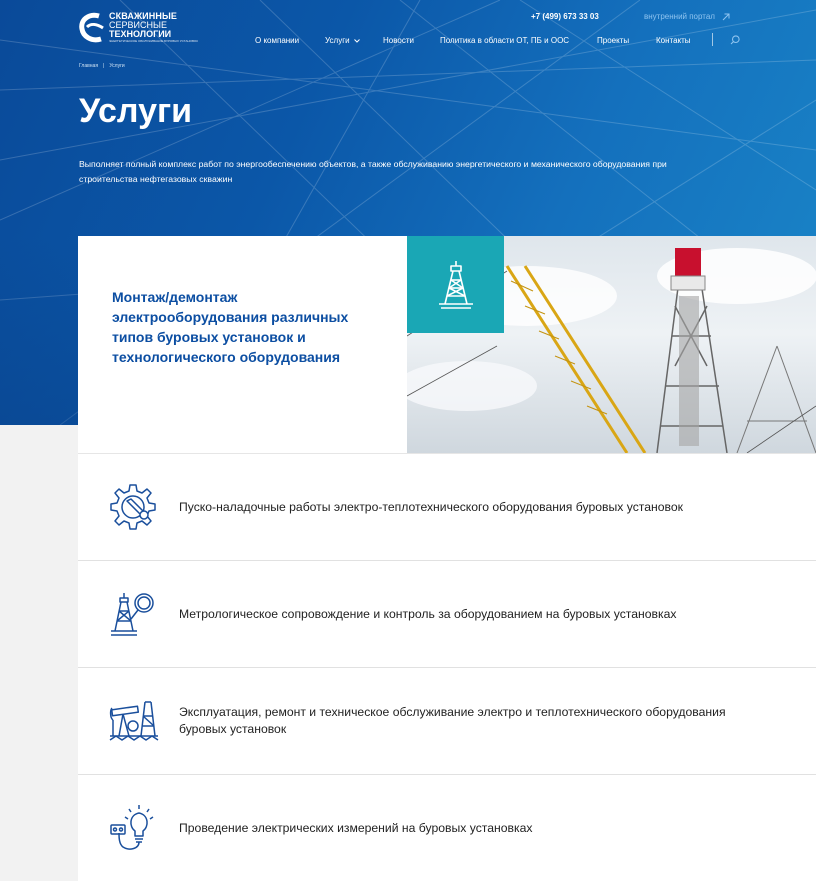  What do you see at coordinates (132, 827) in the screenshot?
I see `bulb-plug-icon` at bounding box center [132, 827].